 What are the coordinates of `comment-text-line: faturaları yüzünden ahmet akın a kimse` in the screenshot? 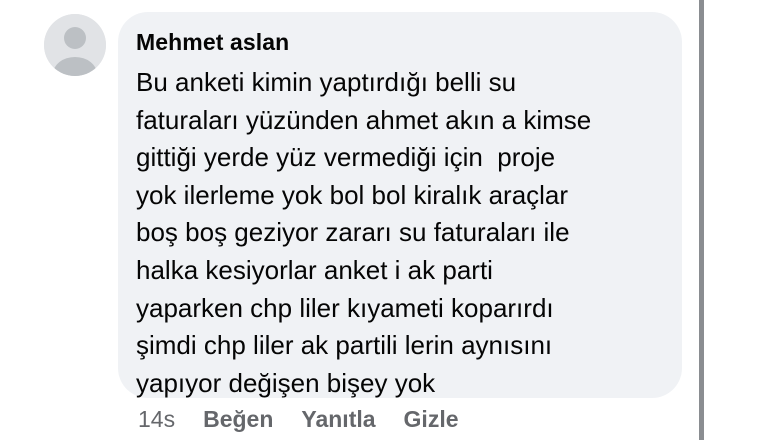 It's located at (364, 119).